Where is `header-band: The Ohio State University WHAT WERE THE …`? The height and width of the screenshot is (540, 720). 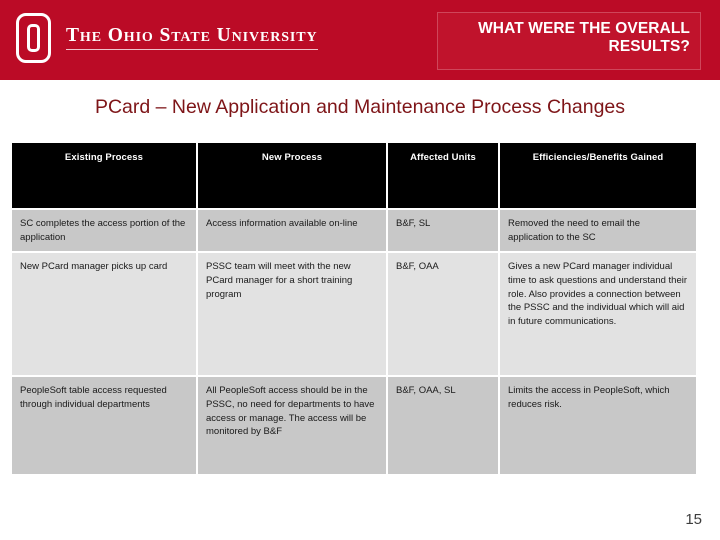
header-band: The Ohio State University WHAT WERE THE … is located at coordinates (360, 40).